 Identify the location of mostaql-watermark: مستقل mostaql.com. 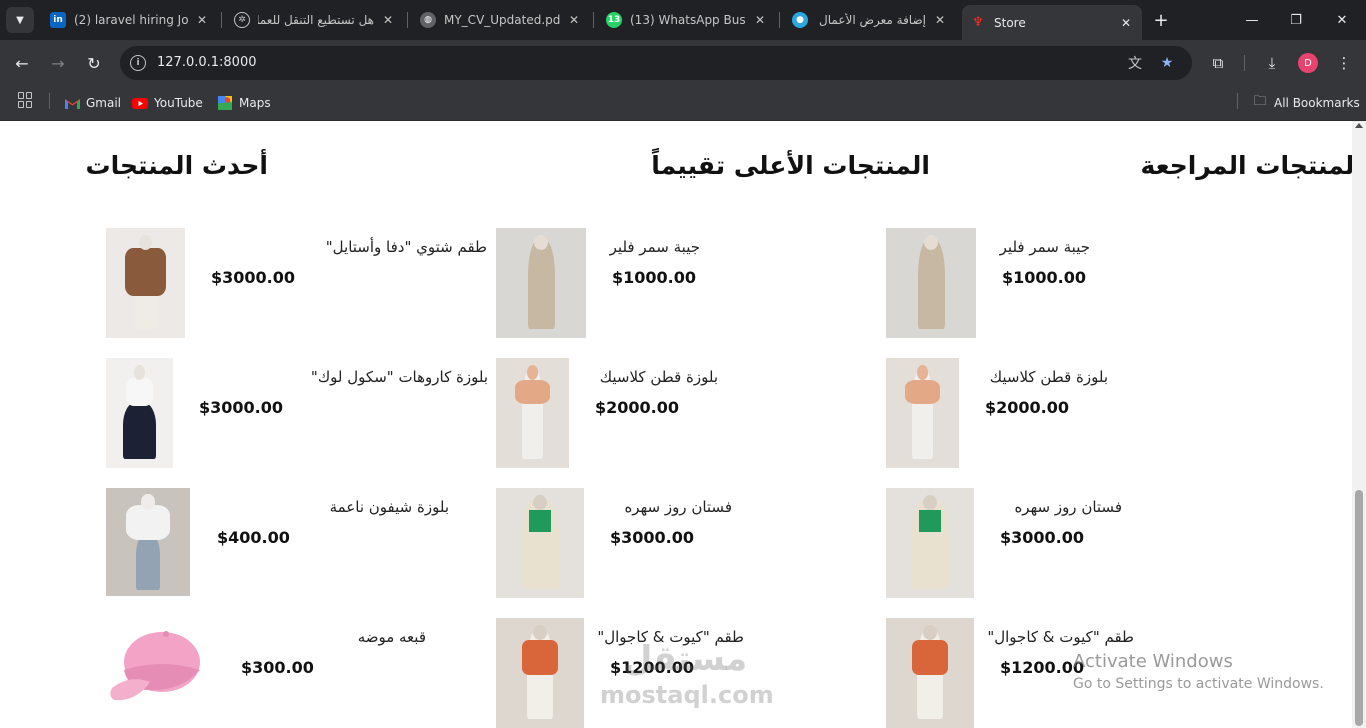
(687, 674).